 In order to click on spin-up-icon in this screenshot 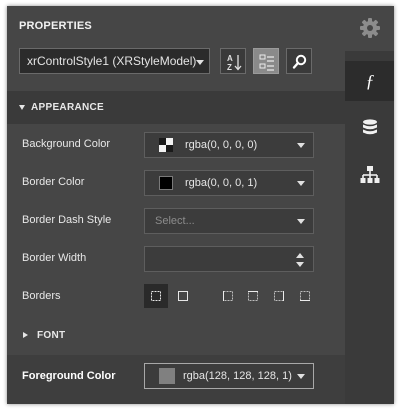, I will do `click(300, 255)`.